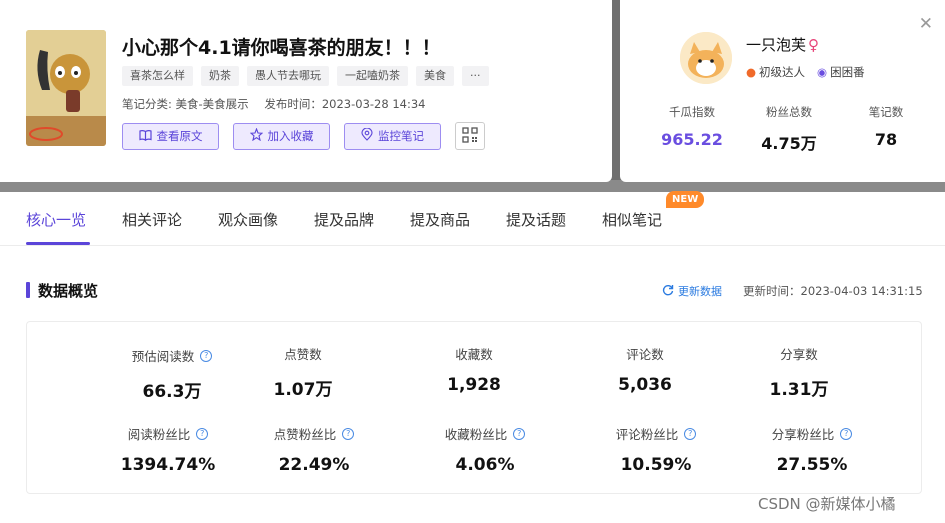  Describe the element at coordinates (776, 45) in the screenshot. I see `author-name-text: 一只泡芙` at that location.